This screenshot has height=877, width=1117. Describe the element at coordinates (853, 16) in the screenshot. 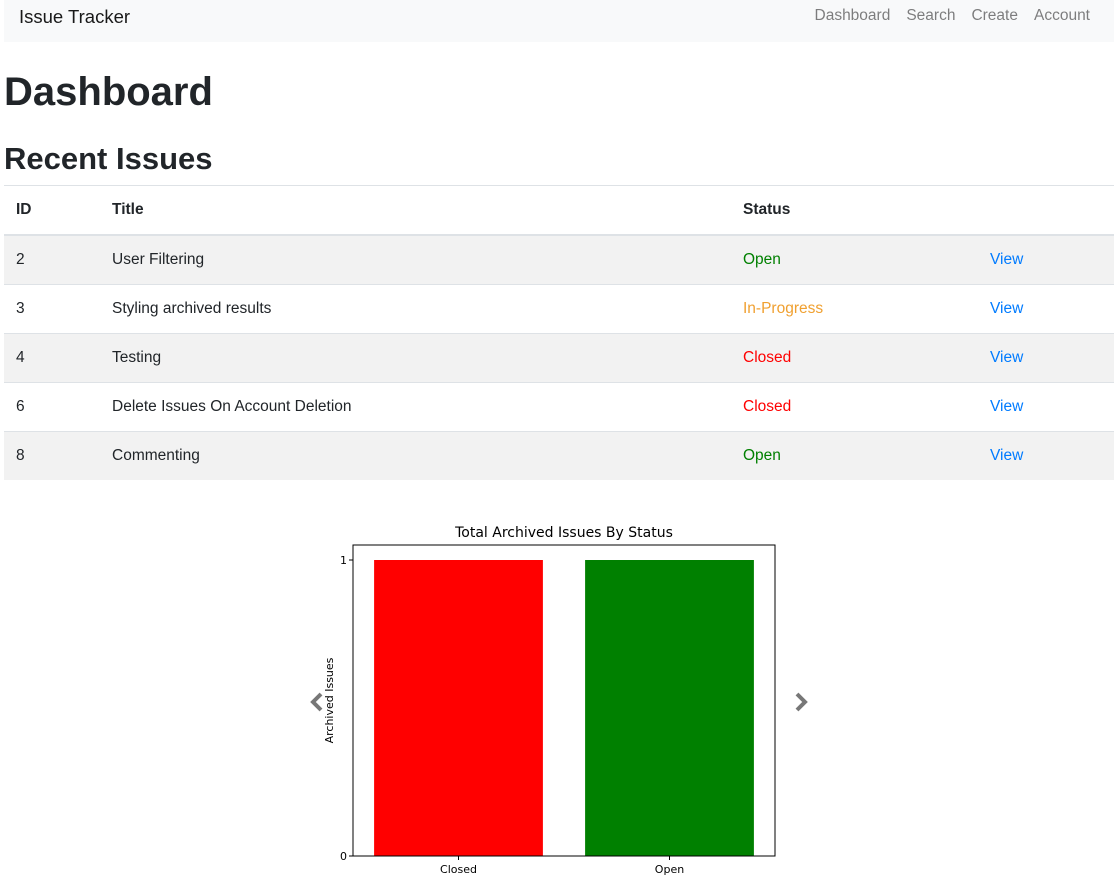

I see `nav-link-dashboard: Dashboard` at that location.